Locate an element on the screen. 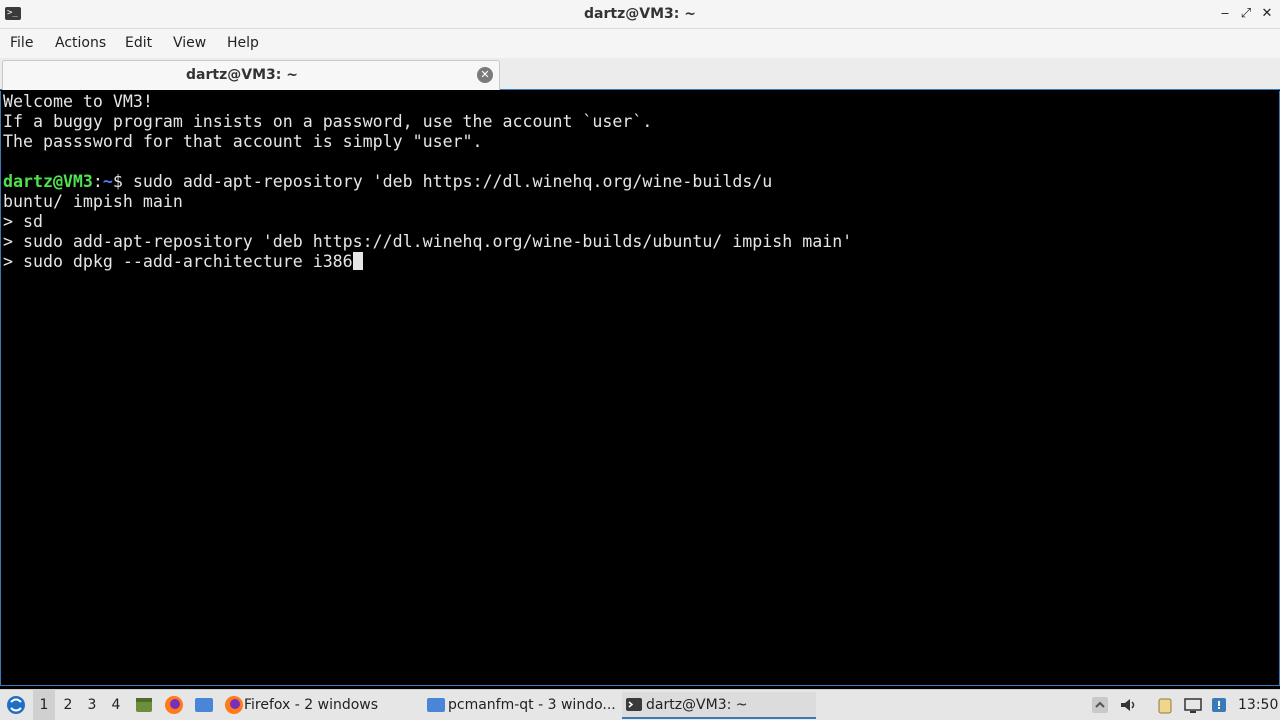  quicklaunch-desktop is located at coordinates (204, 705).